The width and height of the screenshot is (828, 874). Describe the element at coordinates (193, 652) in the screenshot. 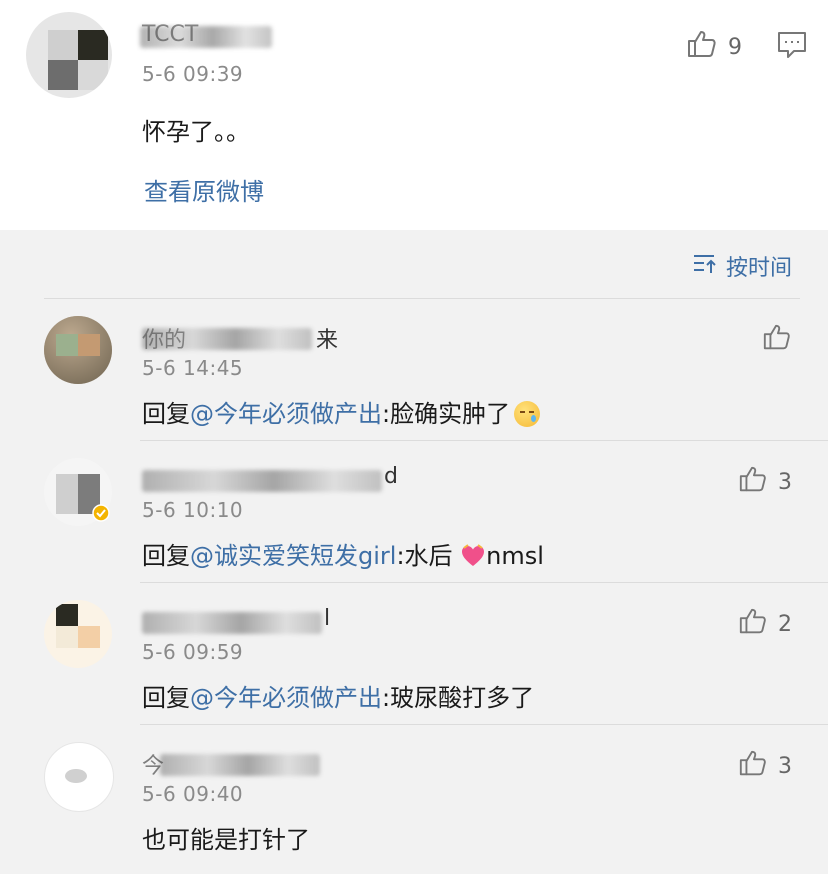

I see `comment-timestamp: 5-6 09:59` at that location.